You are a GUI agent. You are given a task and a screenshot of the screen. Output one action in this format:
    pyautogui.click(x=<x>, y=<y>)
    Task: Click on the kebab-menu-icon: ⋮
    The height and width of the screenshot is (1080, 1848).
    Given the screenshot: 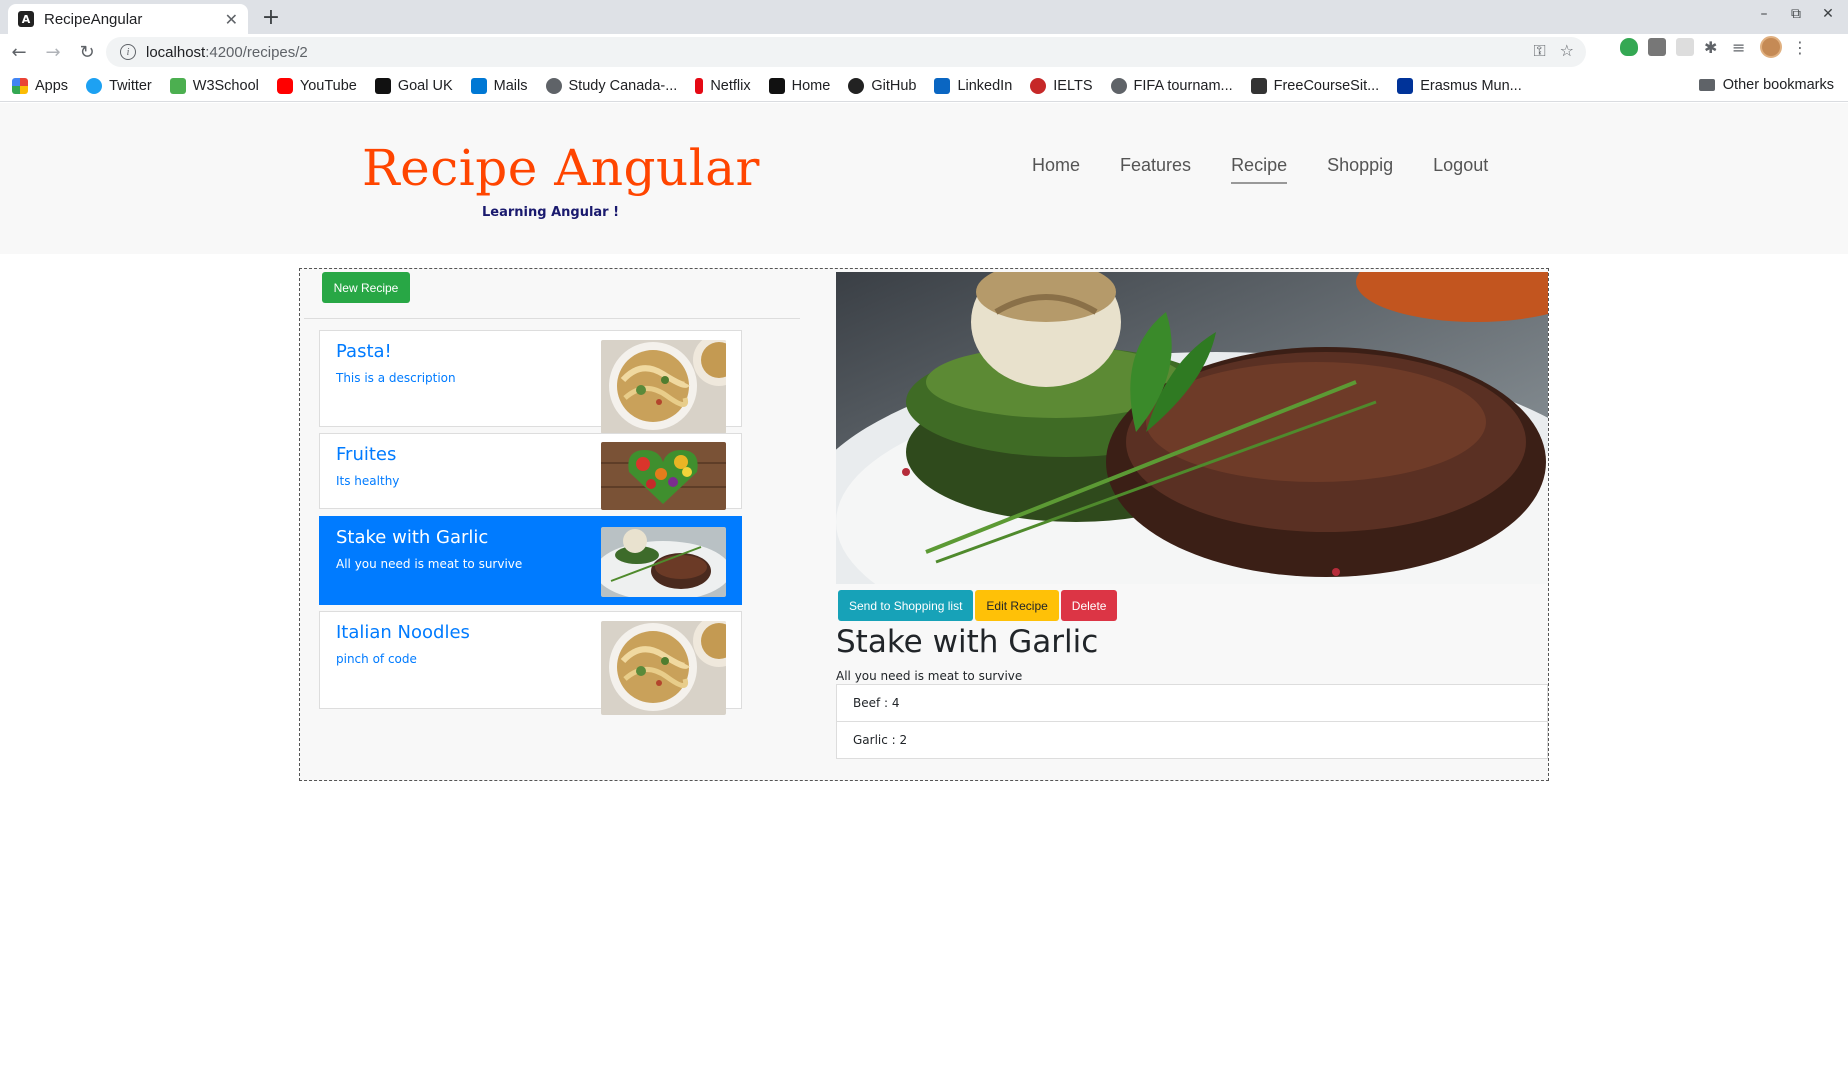 What is the action you would take?
    pyautogui.click(x=1801, y=47)
    